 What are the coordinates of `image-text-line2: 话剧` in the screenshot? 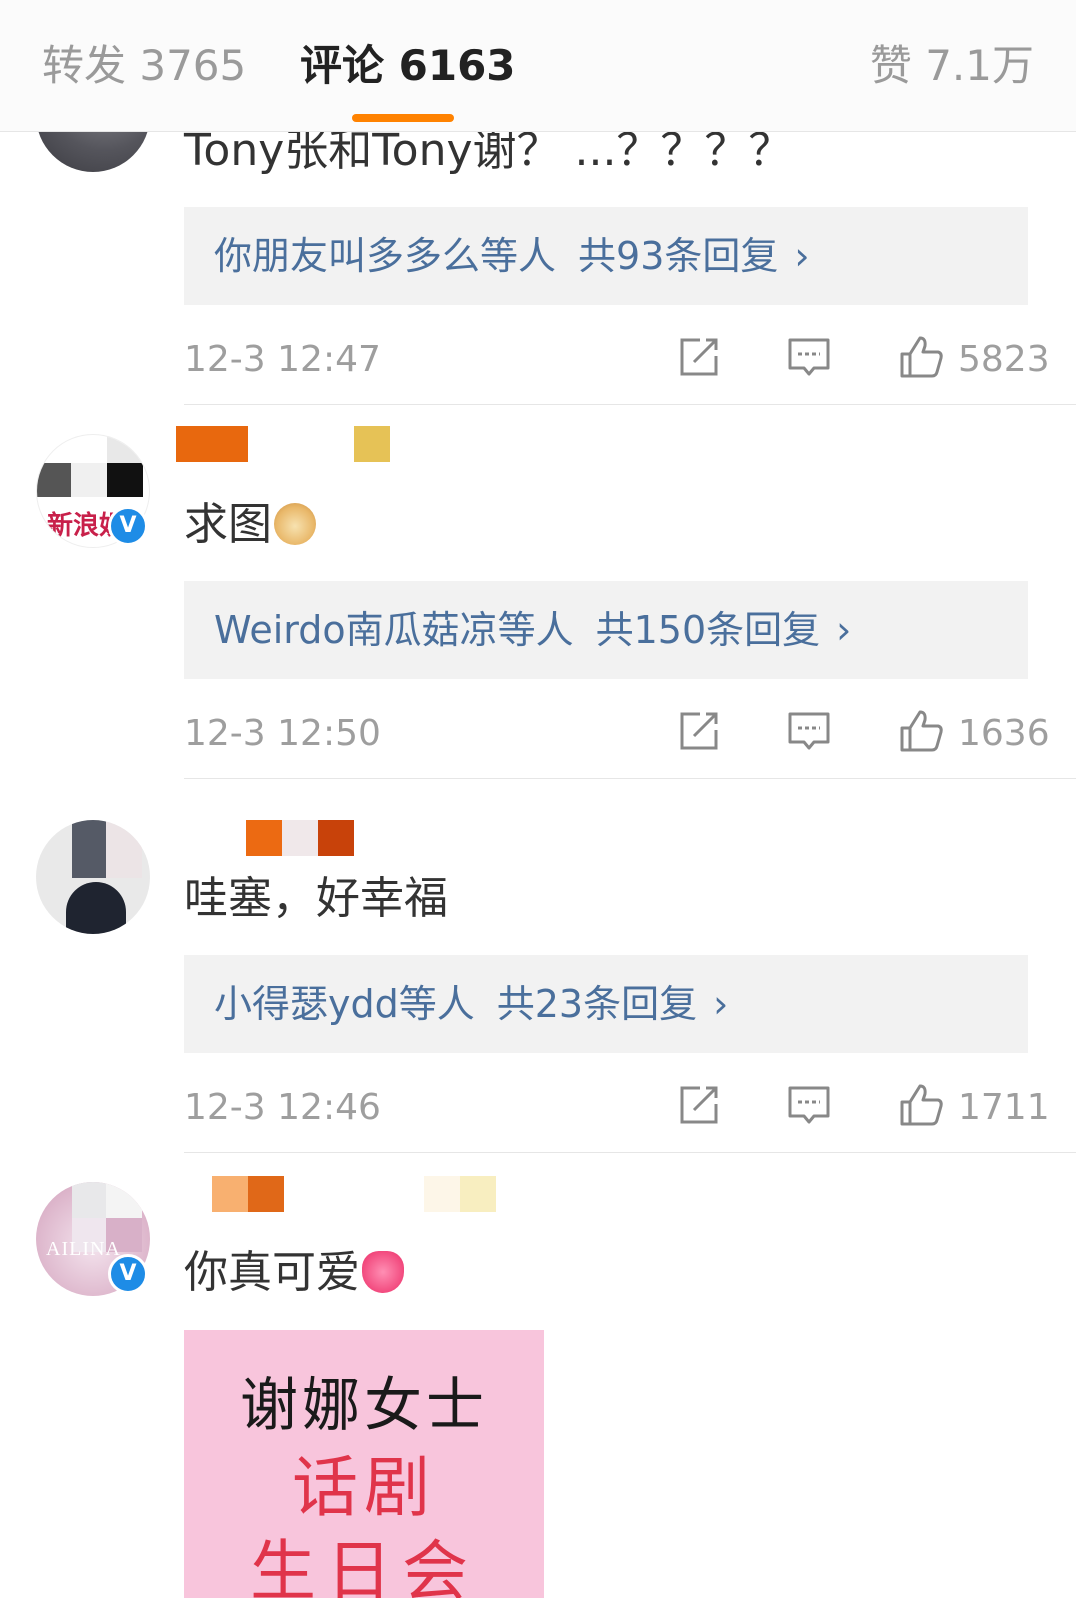 It's located at (364, 1487).